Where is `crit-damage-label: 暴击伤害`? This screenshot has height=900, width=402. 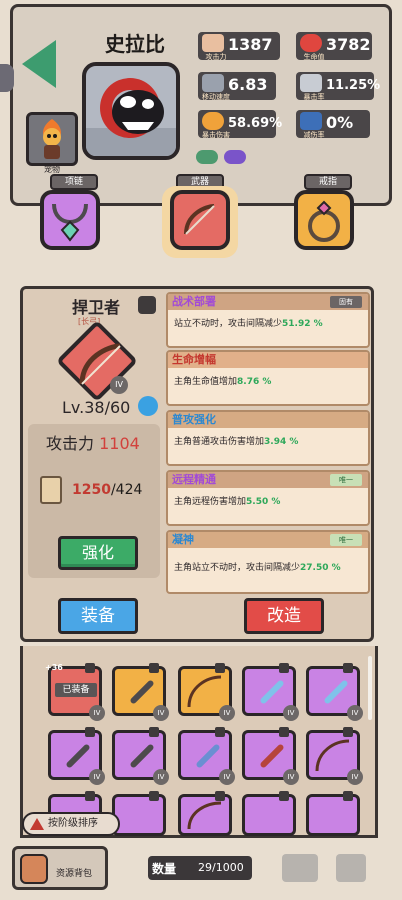 crit-damage-label: 暴击伤害 is located at coordinates (216, 135).